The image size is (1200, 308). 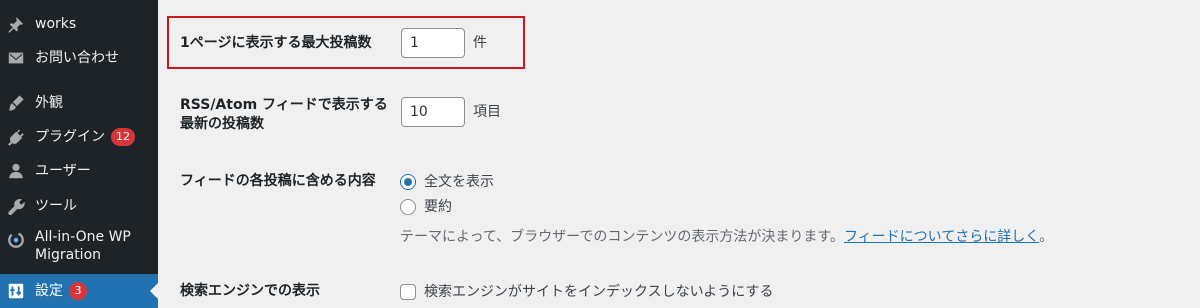 What do you see at coordinates (79, 103) in the screenshot?
I see `menu-item-appearance: 外観` at bounding box center [79, 103].